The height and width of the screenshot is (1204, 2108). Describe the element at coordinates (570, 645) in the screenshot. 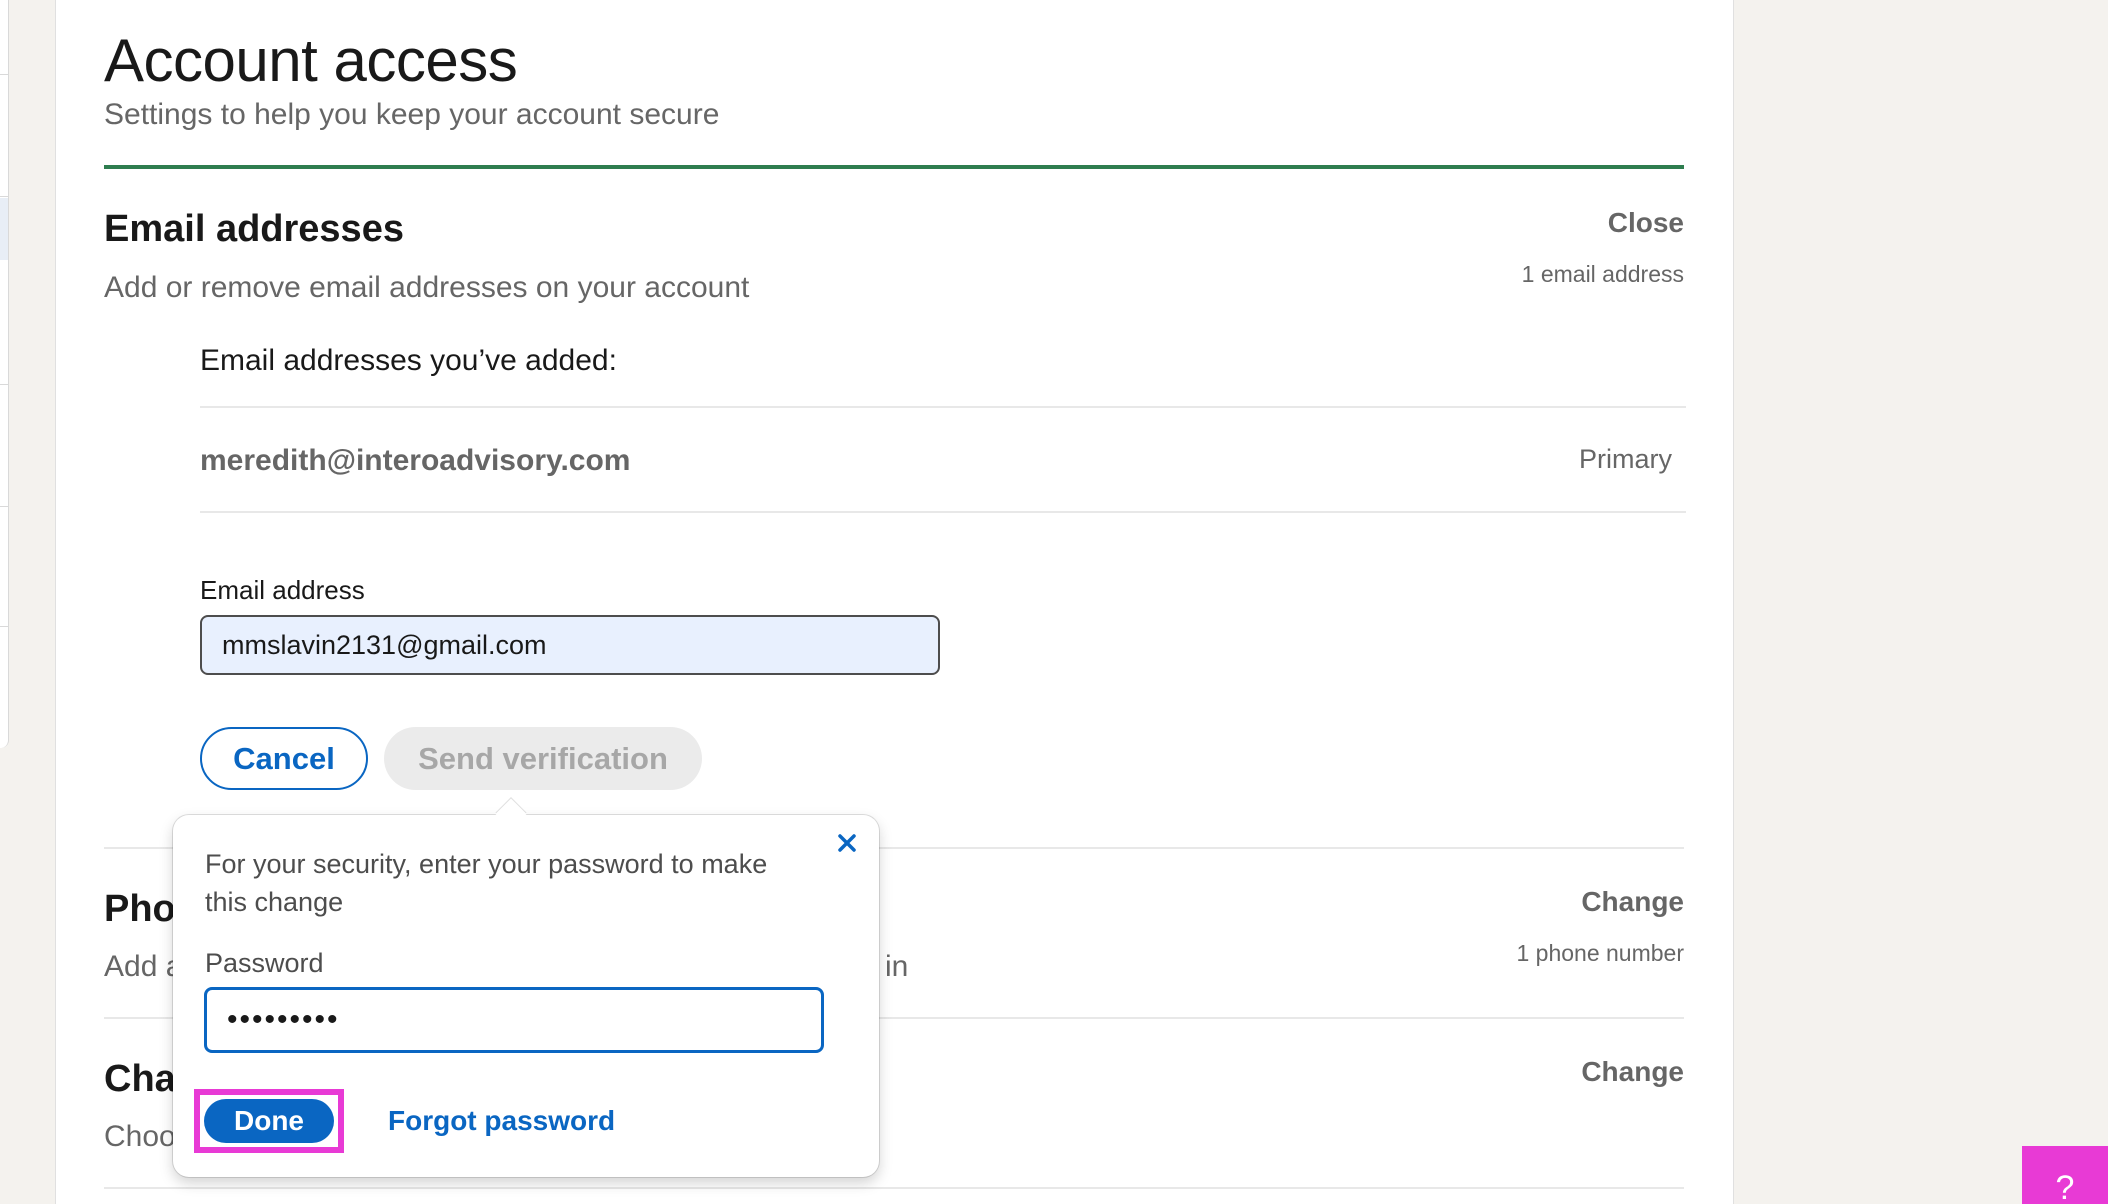

I see `email-address-input` at that location.